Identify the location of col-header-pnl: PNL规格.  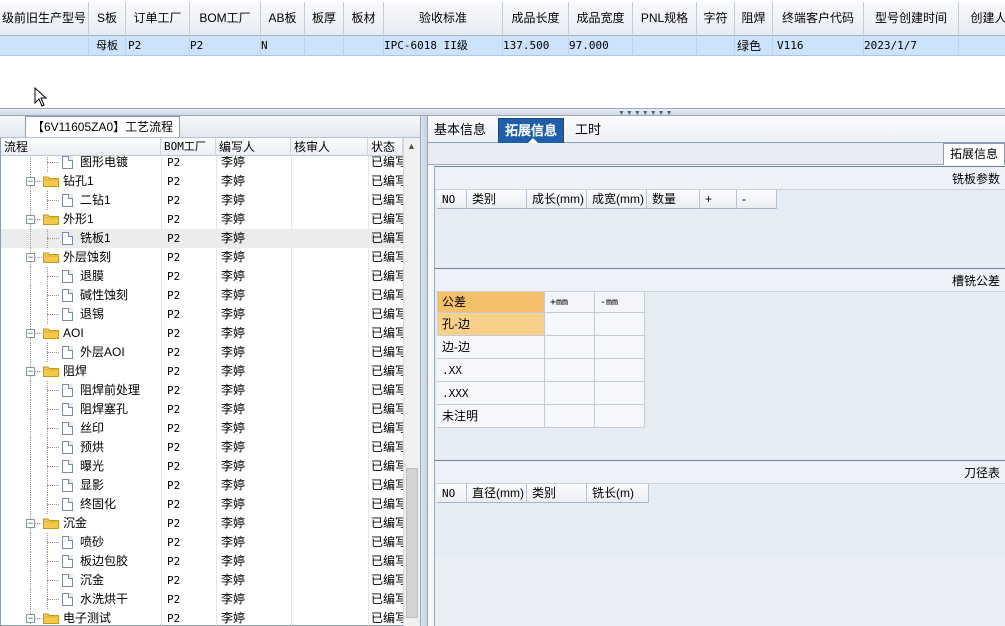
(665, 19).